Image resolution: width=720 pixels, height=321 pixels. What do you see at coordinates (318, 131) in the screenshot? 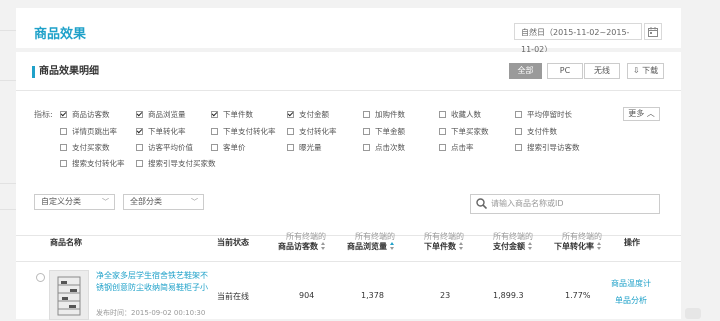
I see `metric-label: 支付转化率` at bounding box center [318, 131].